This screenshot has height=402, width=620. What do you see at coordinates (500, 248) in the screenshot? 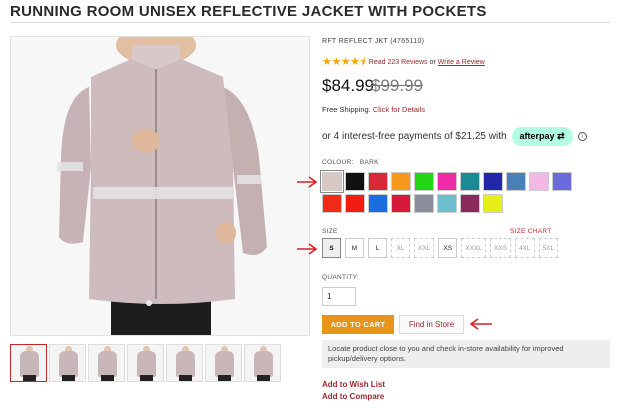
I see `size-option-xxs: XXS` at bounding box center [500, 248].